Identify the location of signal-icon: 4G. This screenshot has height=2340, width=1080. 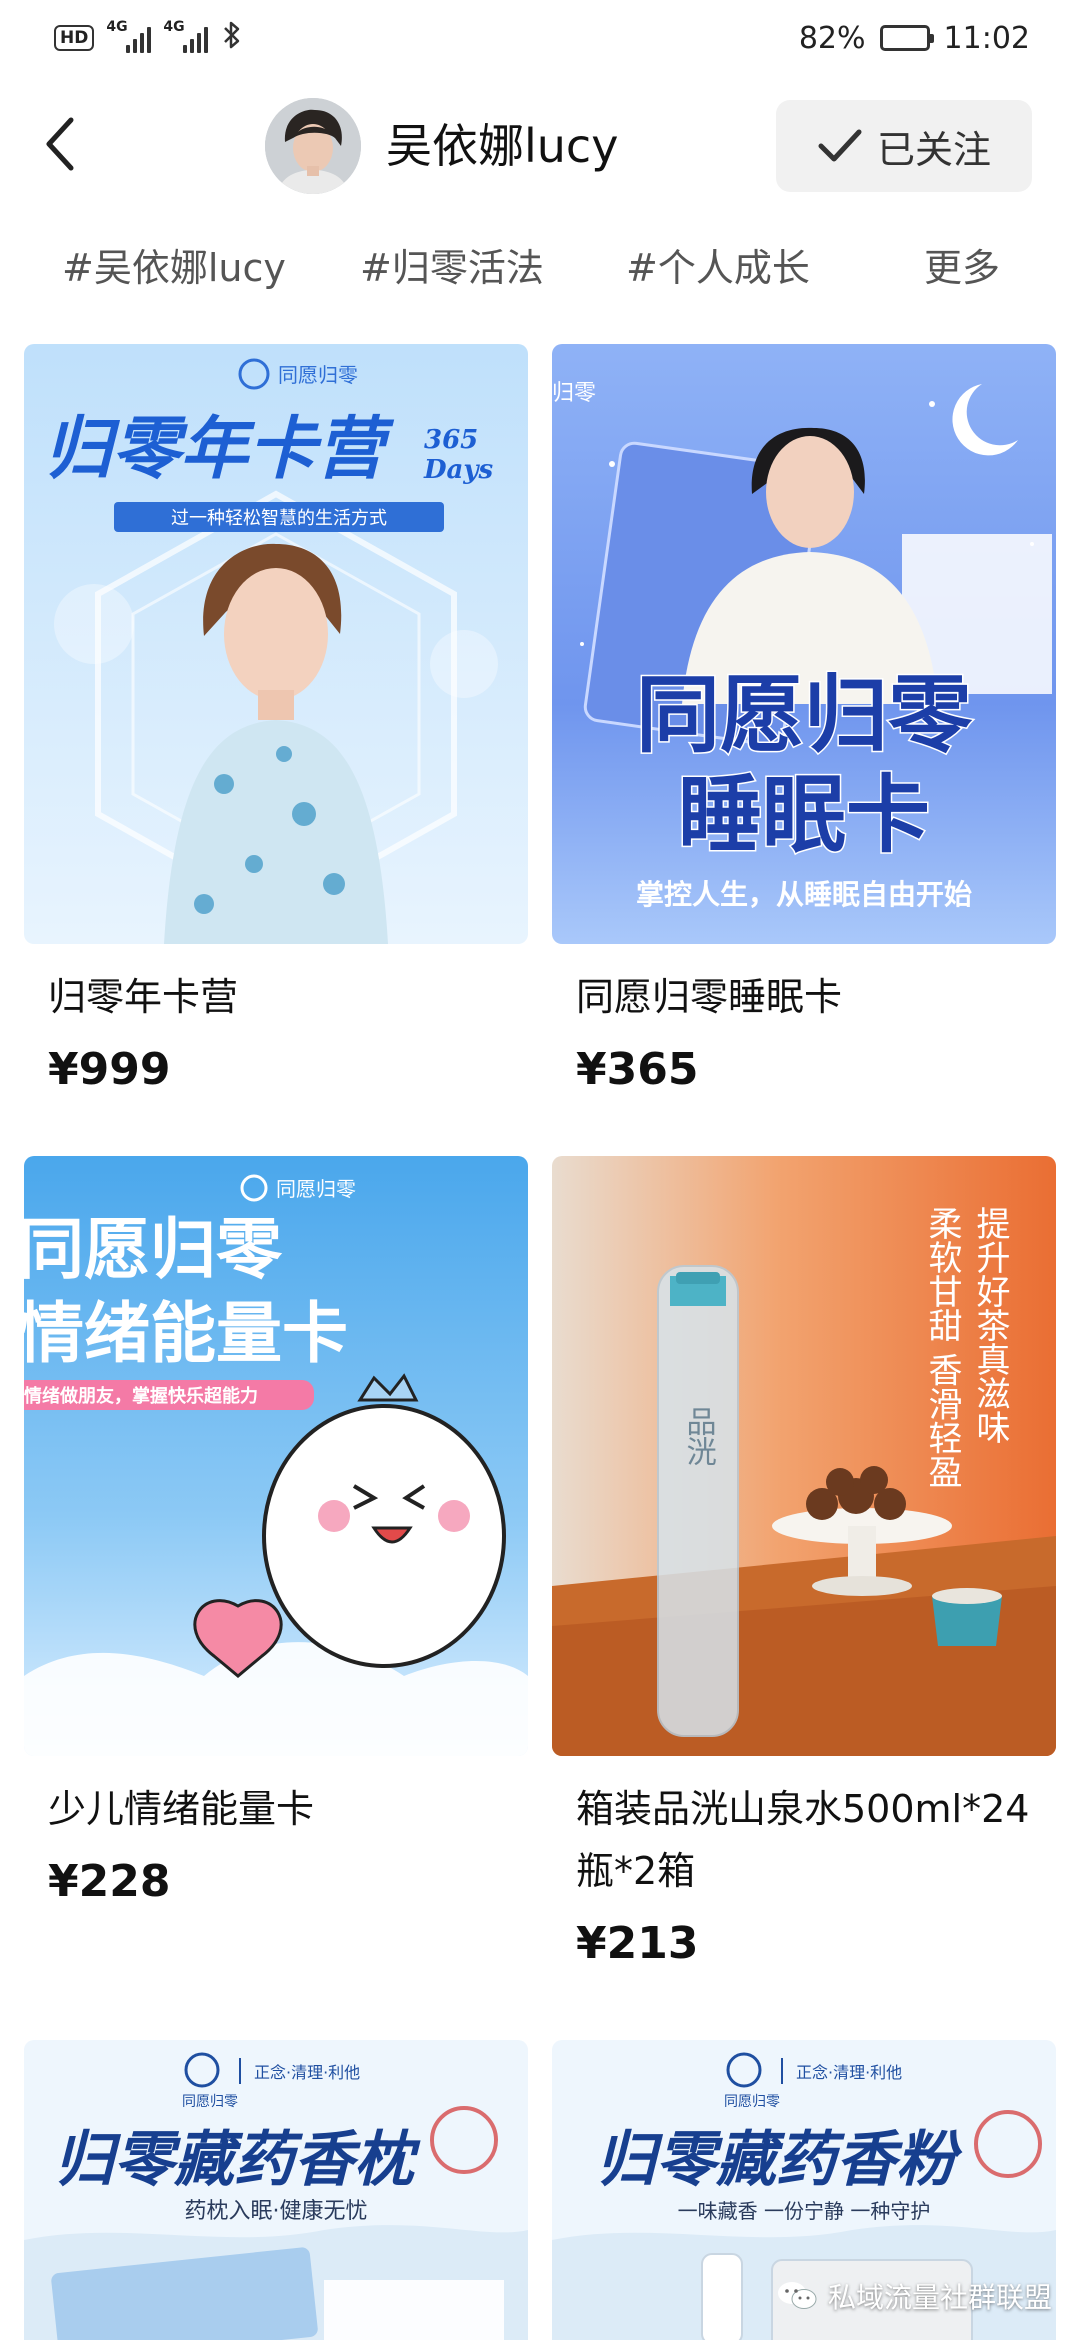
(129, 36).